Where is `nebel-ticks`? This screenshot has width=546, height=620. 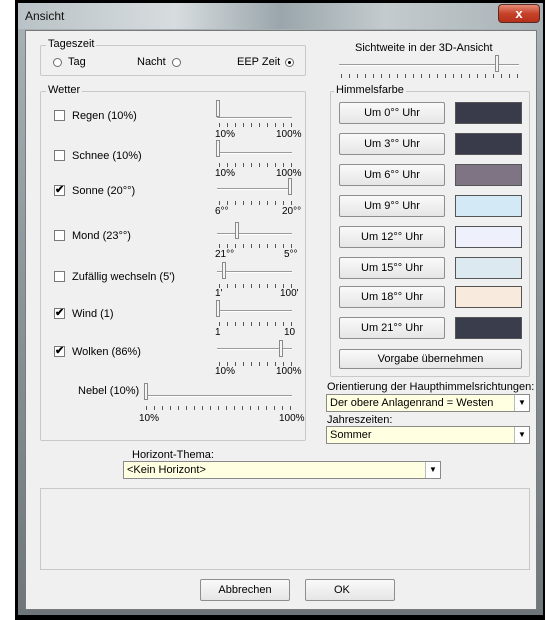
nebel-ticks is located at coordinates (219, 408).